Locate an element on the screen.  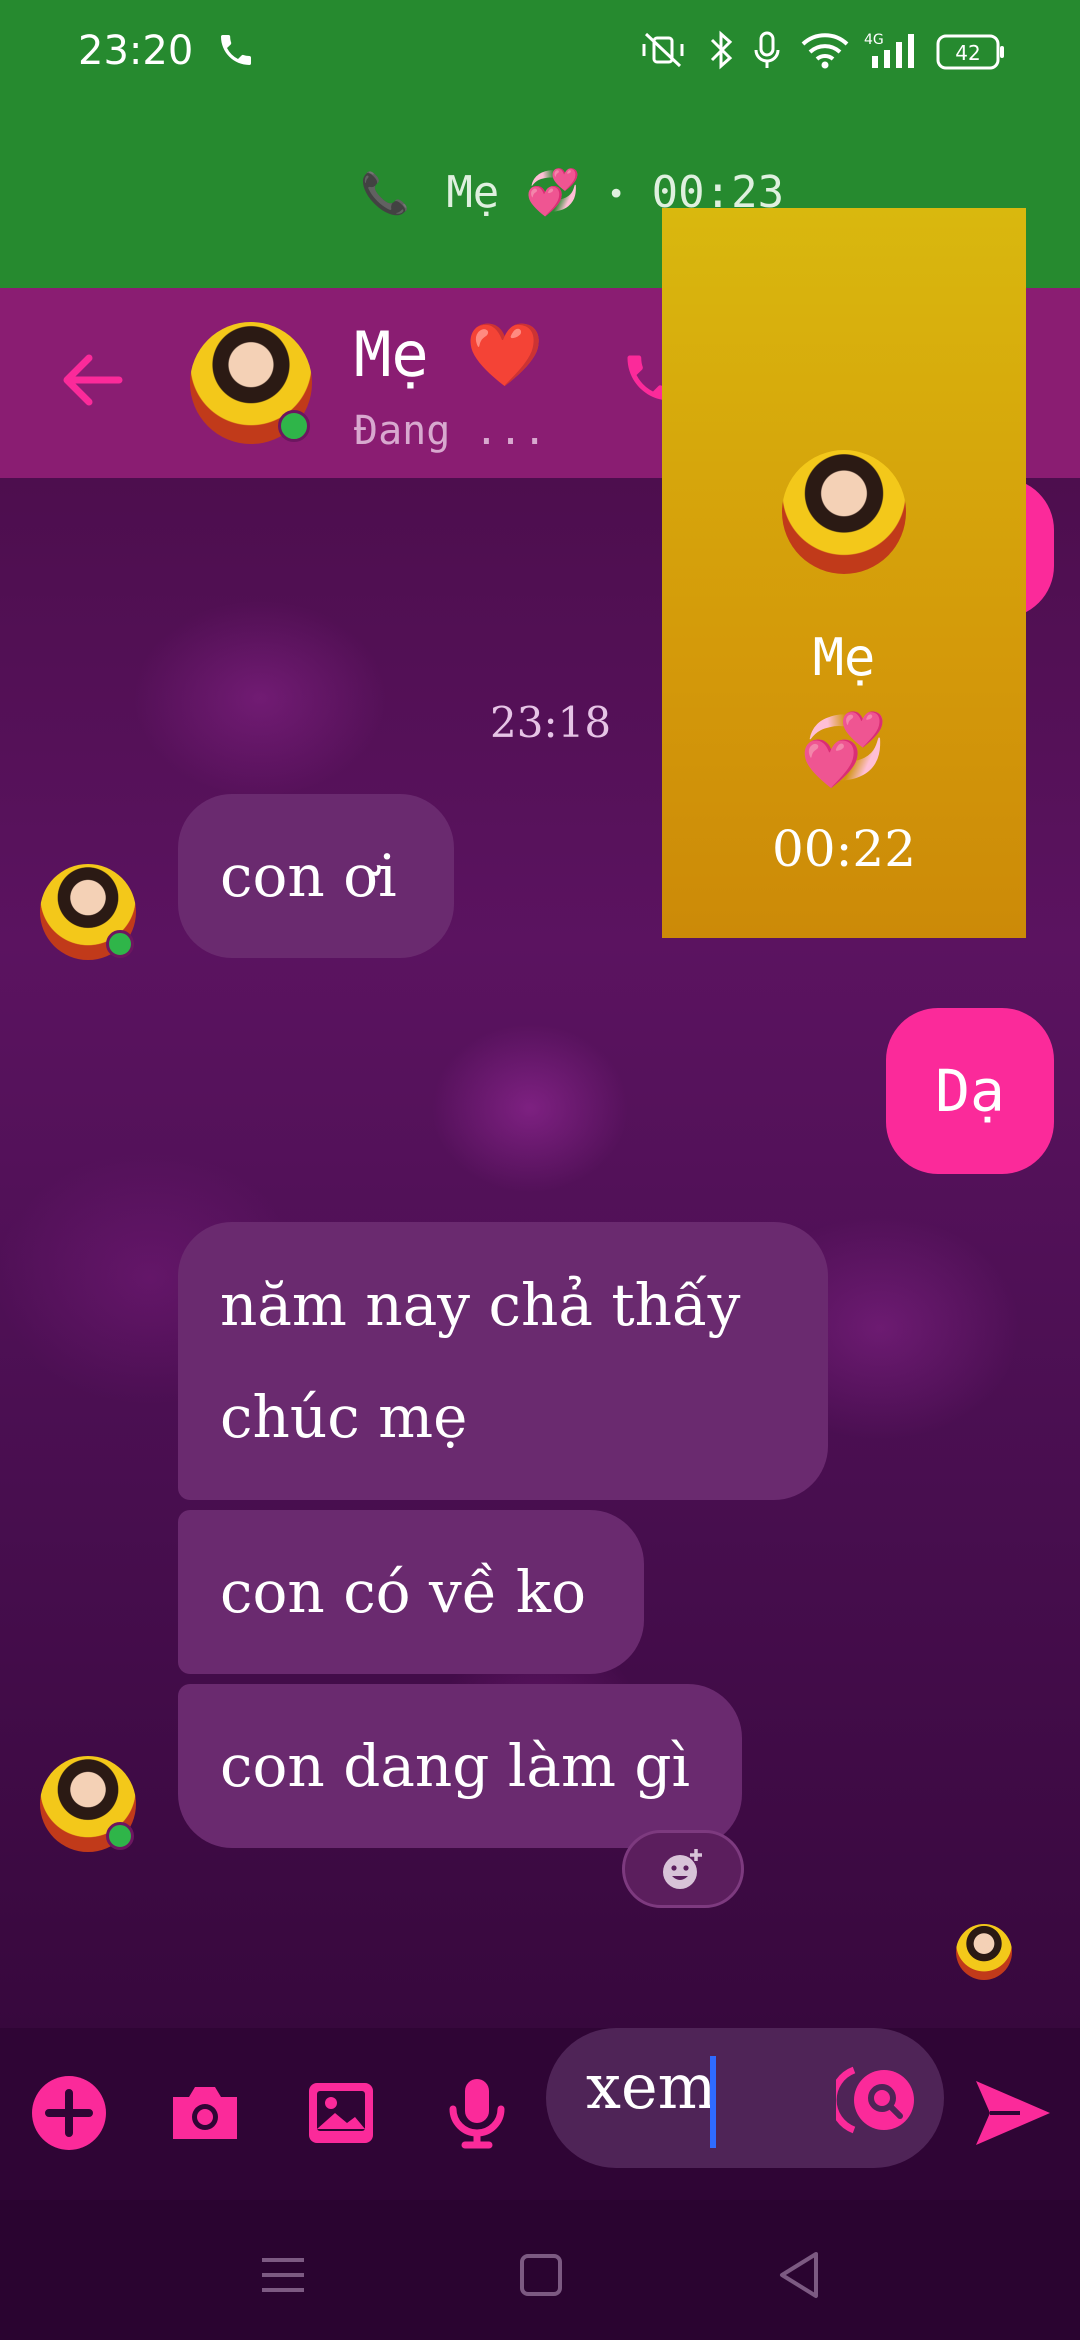
phone-icon: 📞 is located at coordinates (385, 194).